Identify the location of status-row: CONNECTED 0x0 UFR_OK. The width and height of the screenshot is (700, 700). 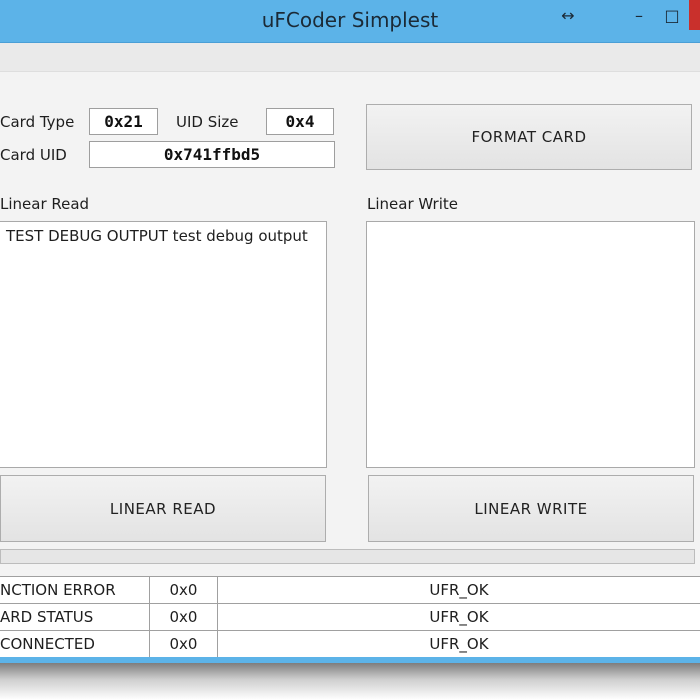
(350, 644).